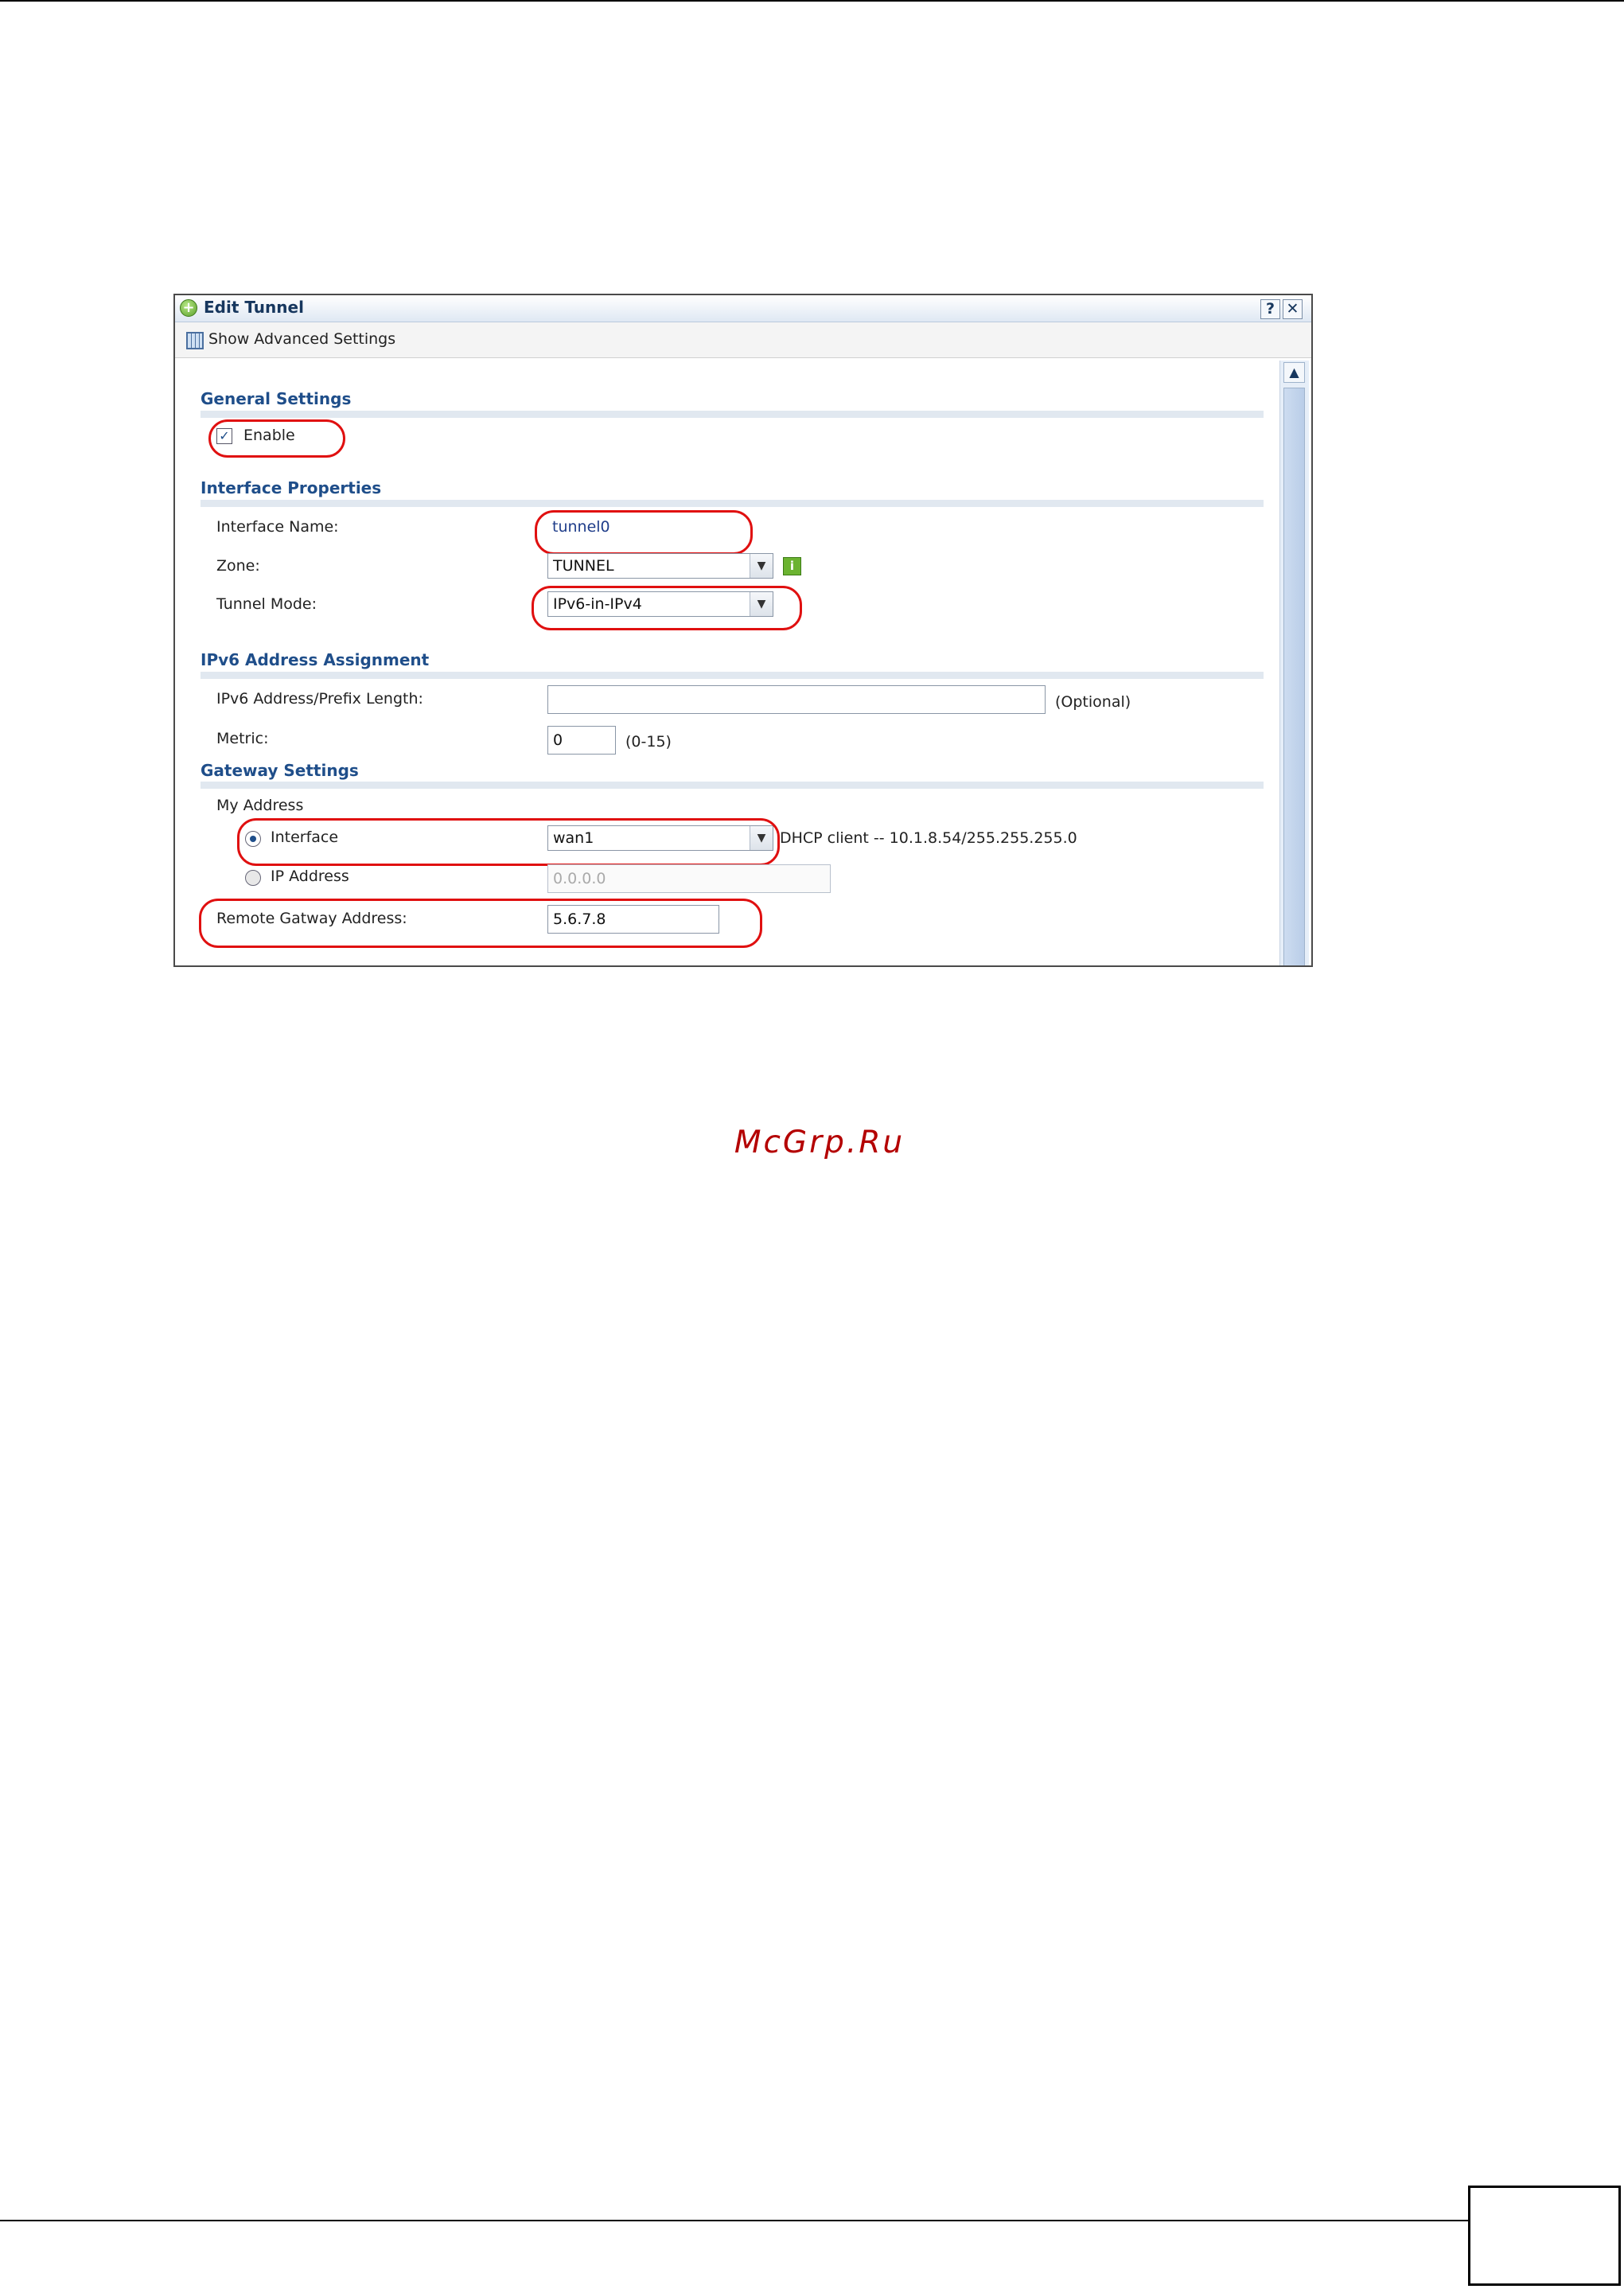  Describe the element at coordinates (648, 742) in the screenshot. I see `metric-hint: (0-15)` at that location.